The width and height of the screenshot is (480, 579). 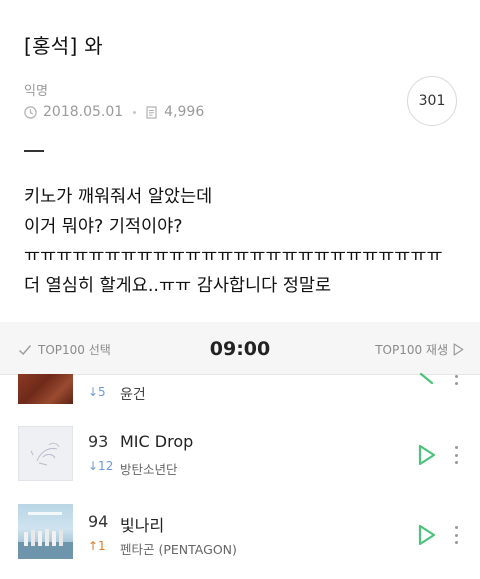 I want to click on post-date: 2018.05.01, so click(x=83, y=112).